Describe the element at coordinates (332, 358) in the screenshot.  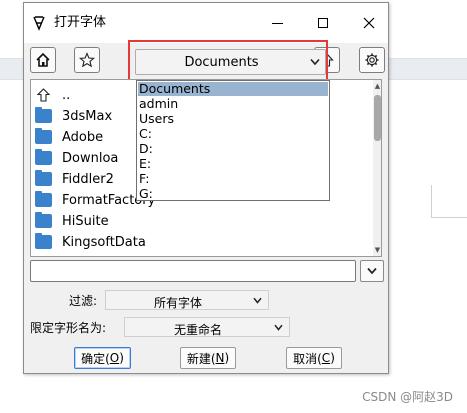
I see `cancel-label-end: )` at that location.